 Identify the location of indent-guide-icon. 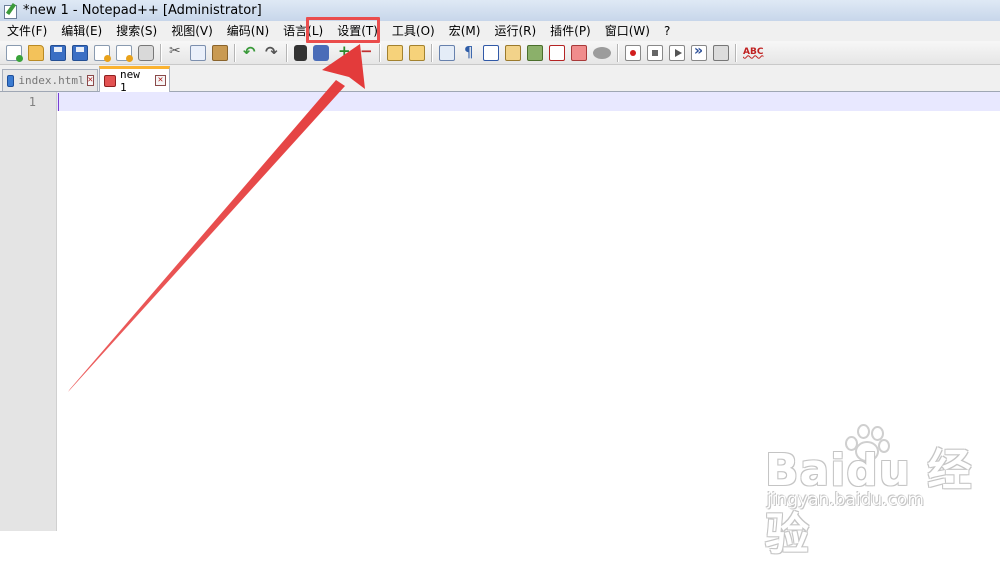
(491, 52).